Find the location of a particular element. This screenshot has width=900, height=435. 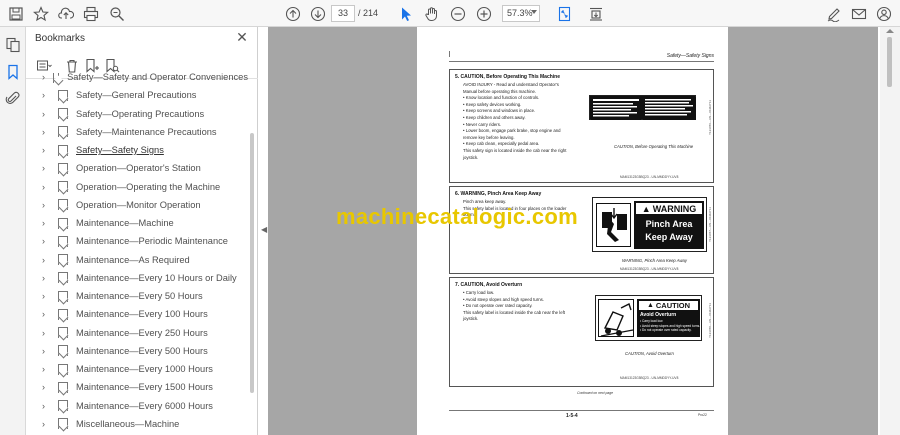

bookmark-item: › Operation—Operator's Station is located at coordinates (137, 168).